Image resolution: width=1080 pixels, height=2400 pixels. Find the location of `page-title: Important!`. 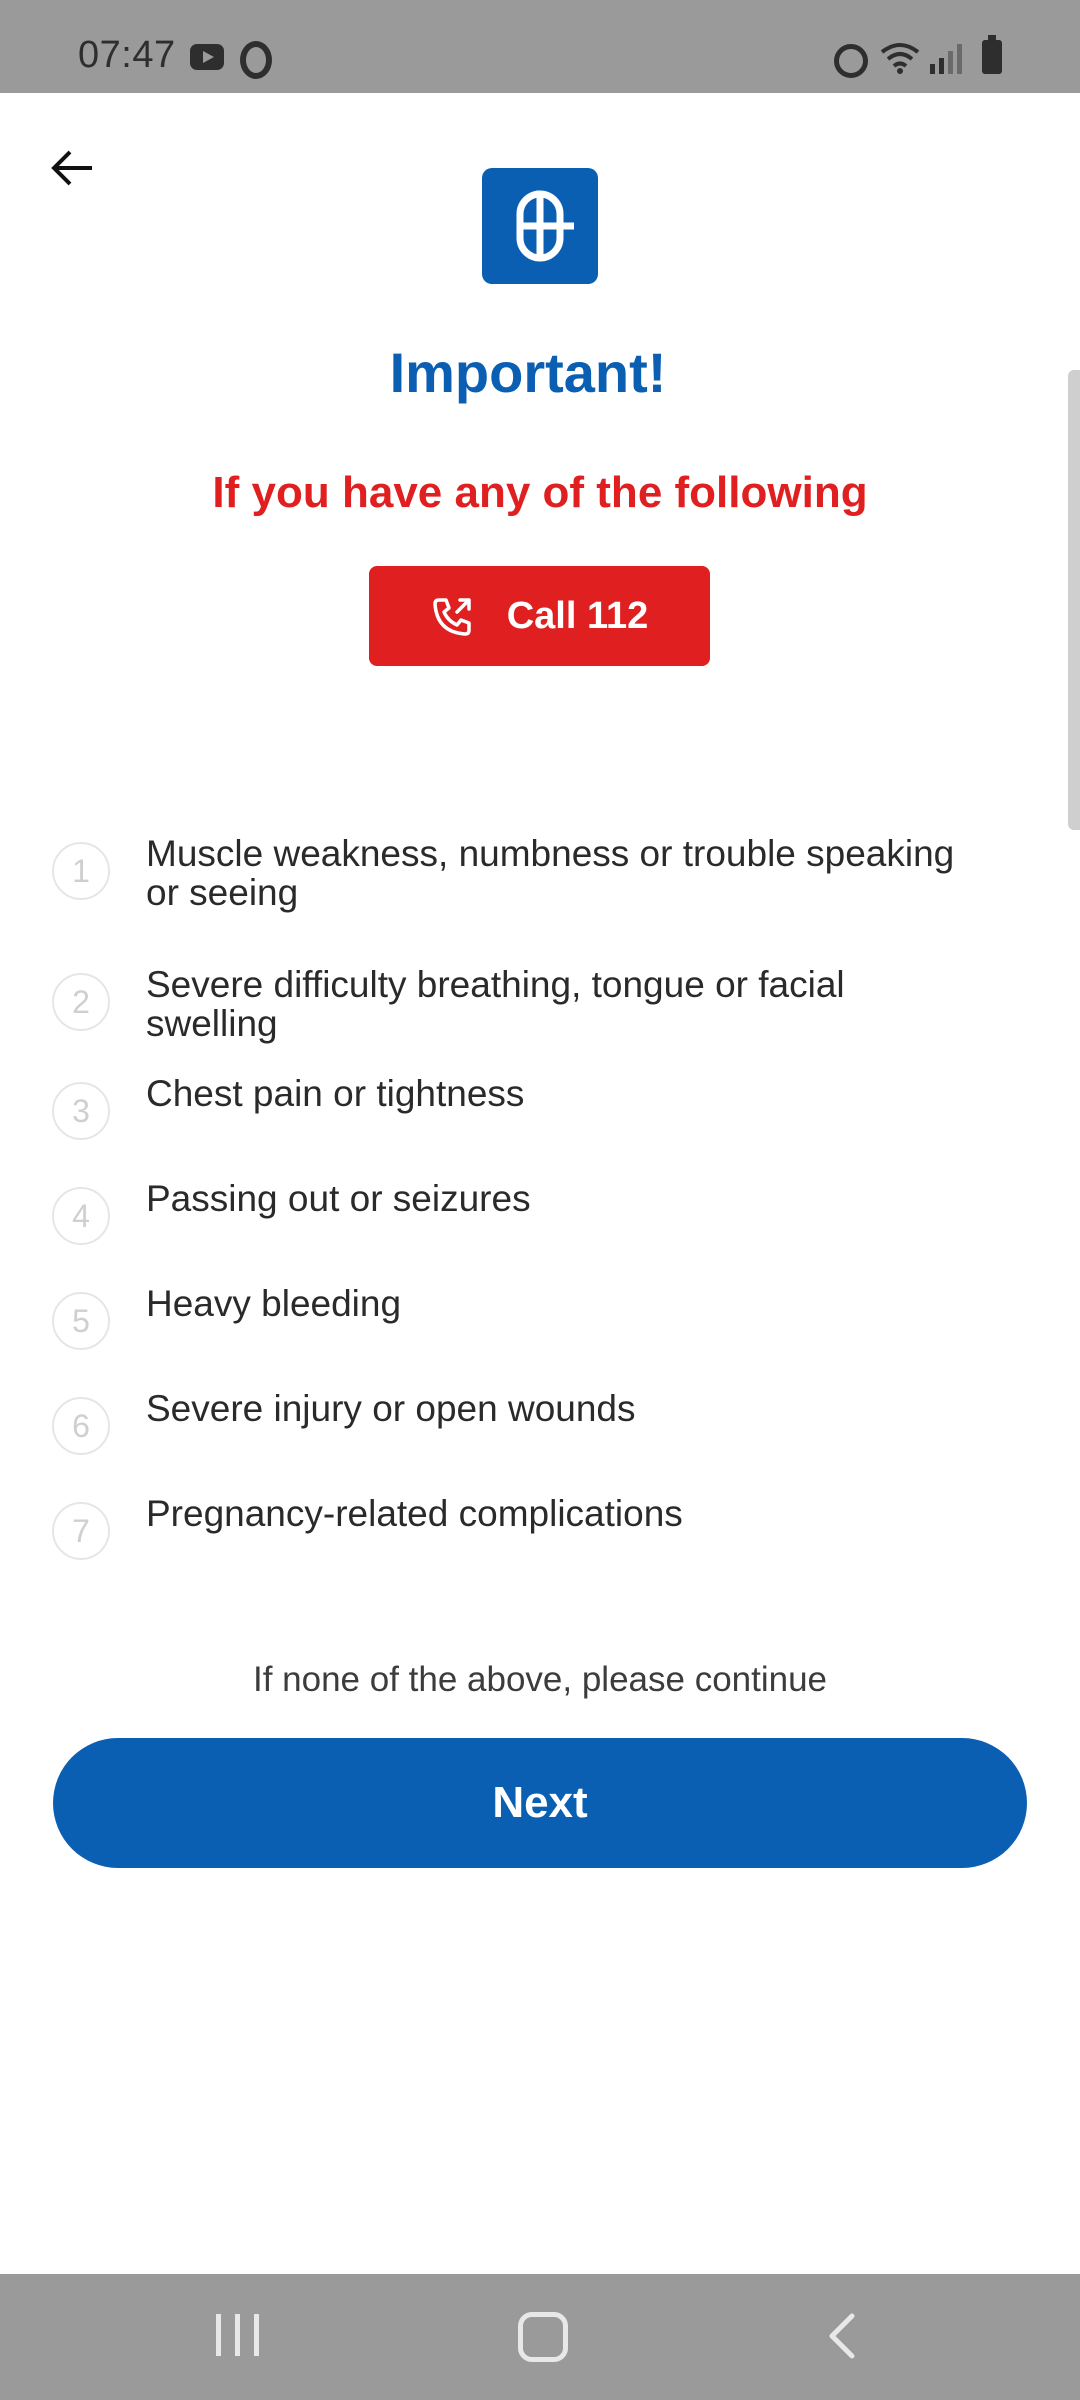

page-title: Important! is located at coordinates (528, 372).